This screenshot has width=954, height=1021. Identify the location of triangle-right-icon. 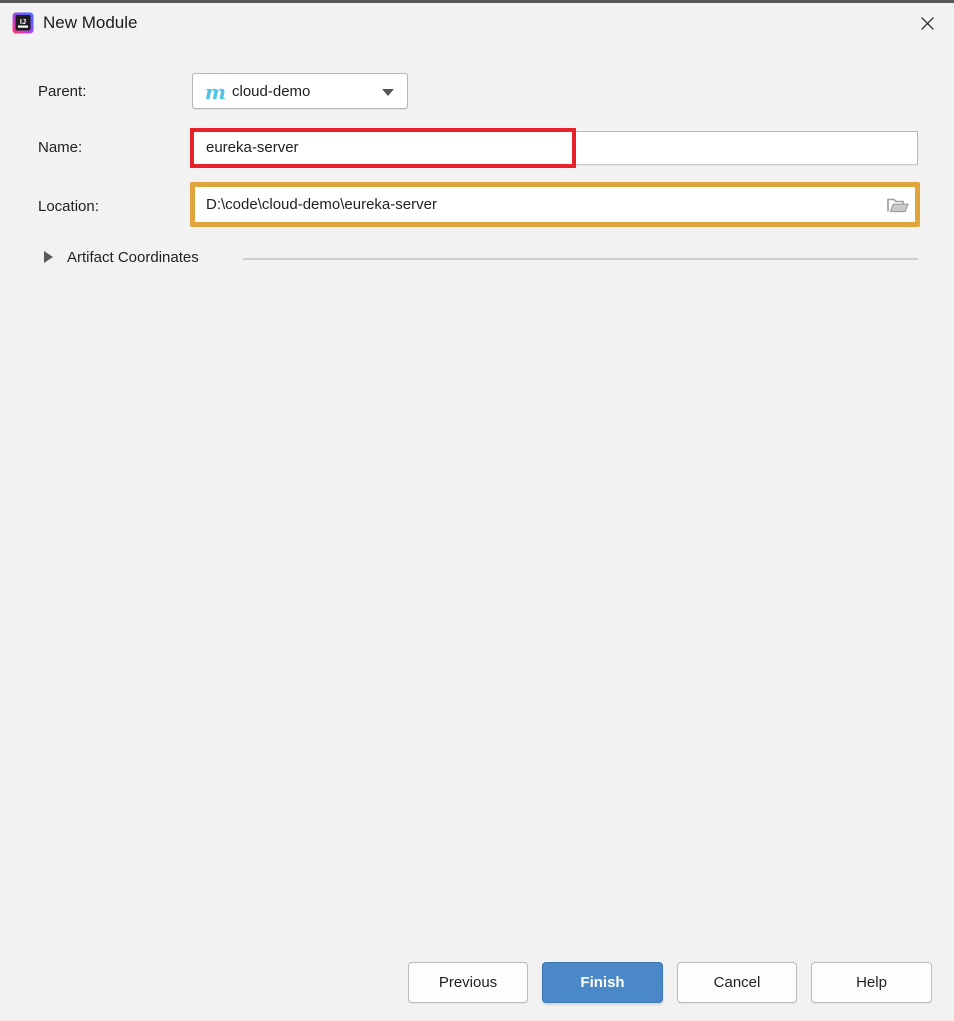
(48, 257).